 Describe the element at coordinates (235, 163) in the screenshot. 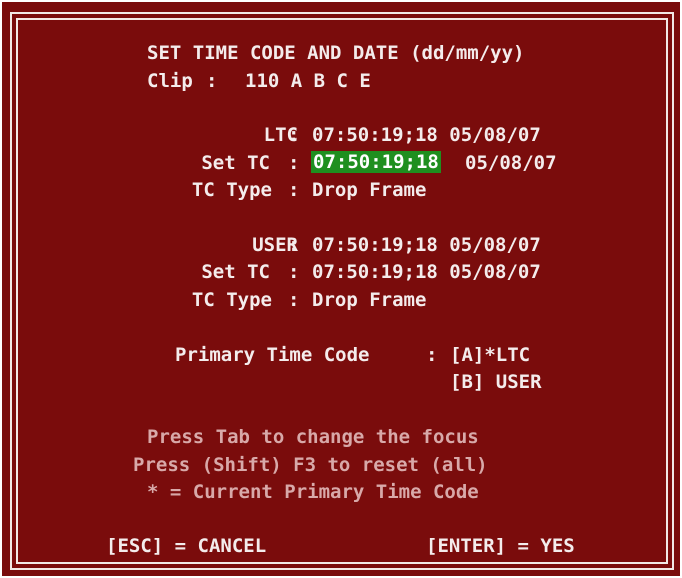

I see `ltc-set-tc-label: Set TC` at that location.